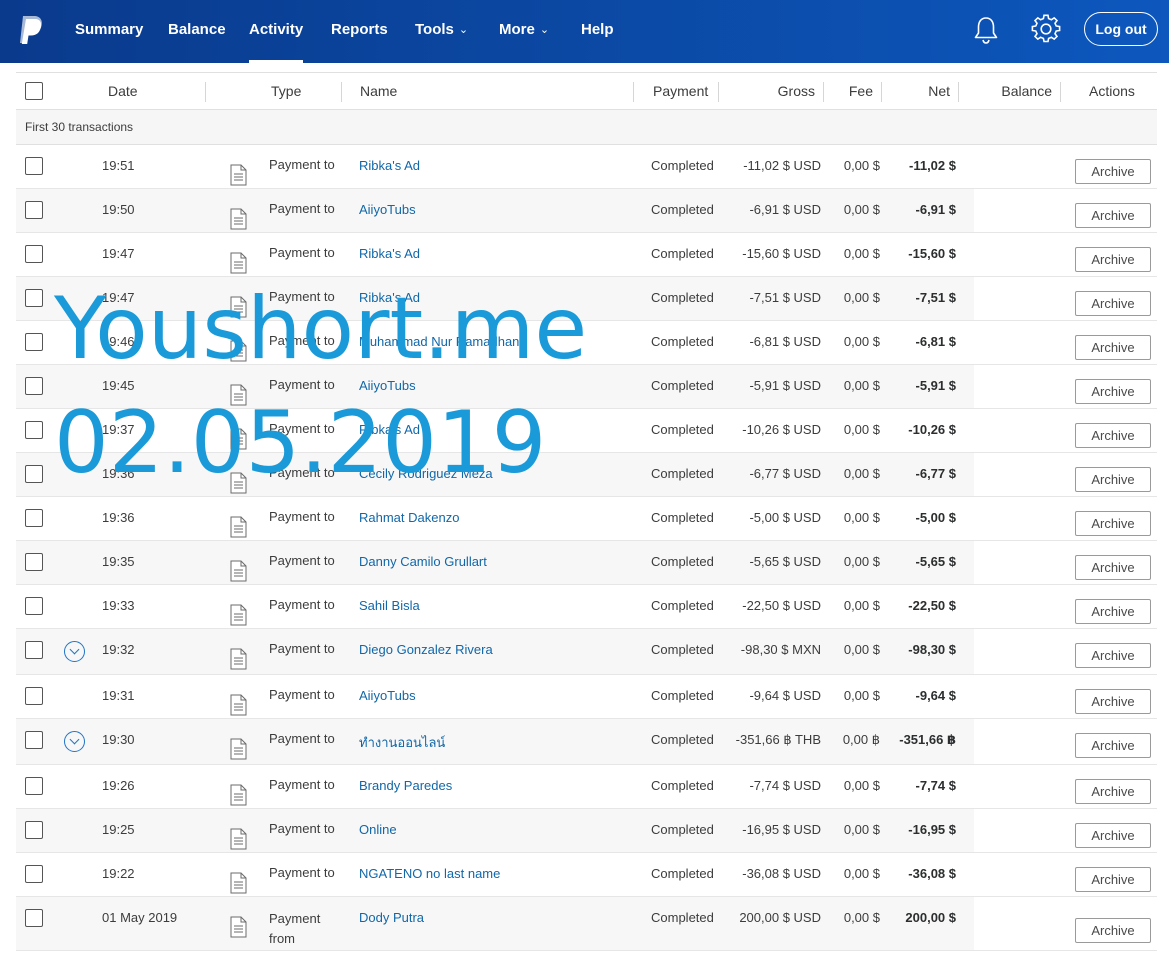 The height and width of the screenshot is (957, 1169). I want to click on col-payment: Payment, so click(680, 91).